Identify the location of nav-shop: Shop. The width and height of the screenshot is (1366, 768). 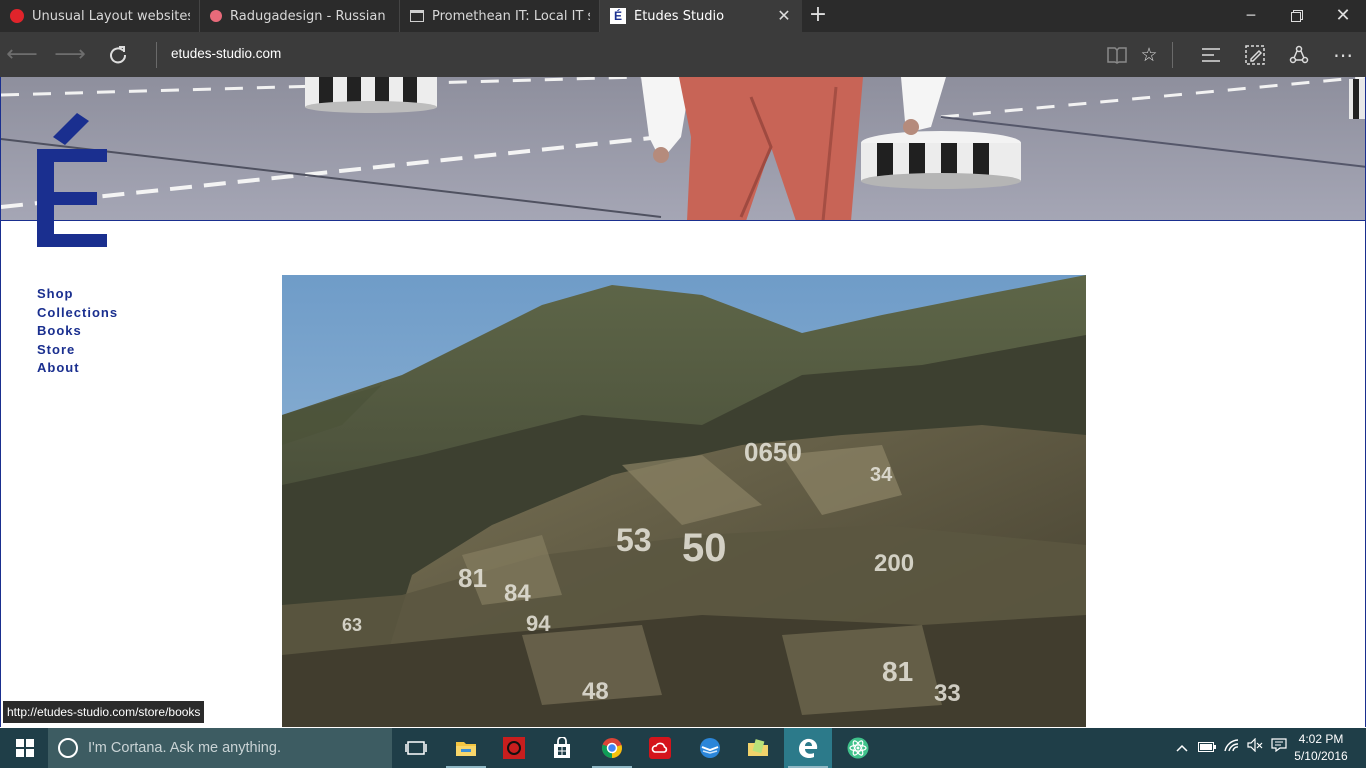
(77, 294).